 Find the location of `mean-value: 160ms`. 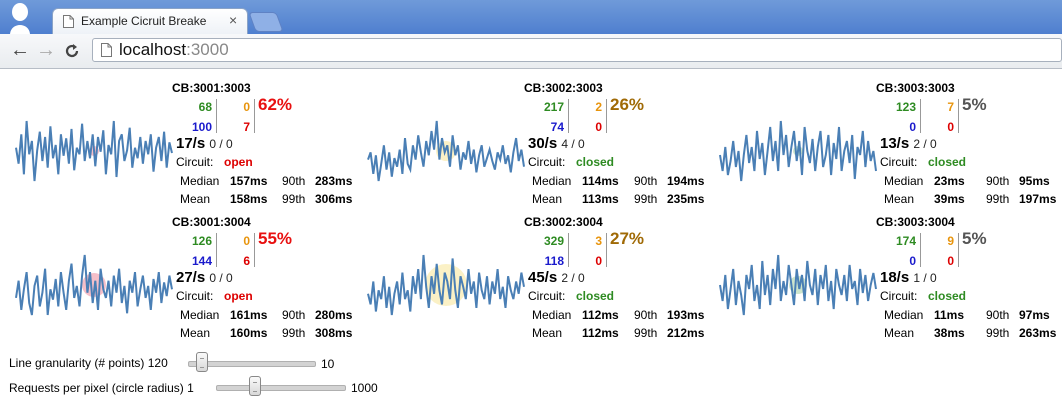

mean-value: 160ms is located at coordinates (249, 333).